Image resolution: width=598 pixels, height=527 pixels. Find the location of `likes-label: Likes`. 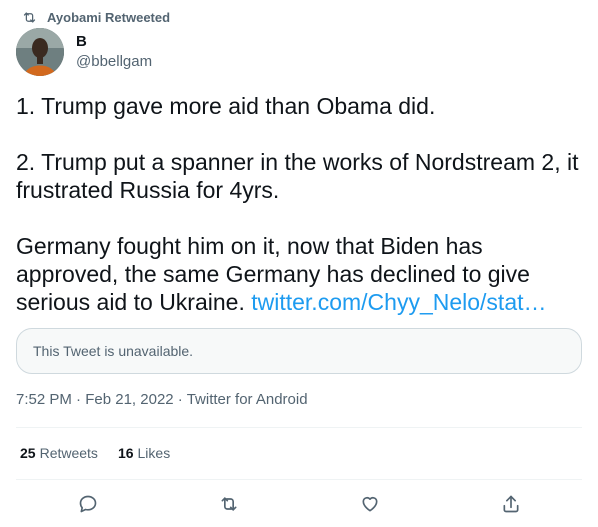

likes-label: Likes is located at coordinates (154, 453).